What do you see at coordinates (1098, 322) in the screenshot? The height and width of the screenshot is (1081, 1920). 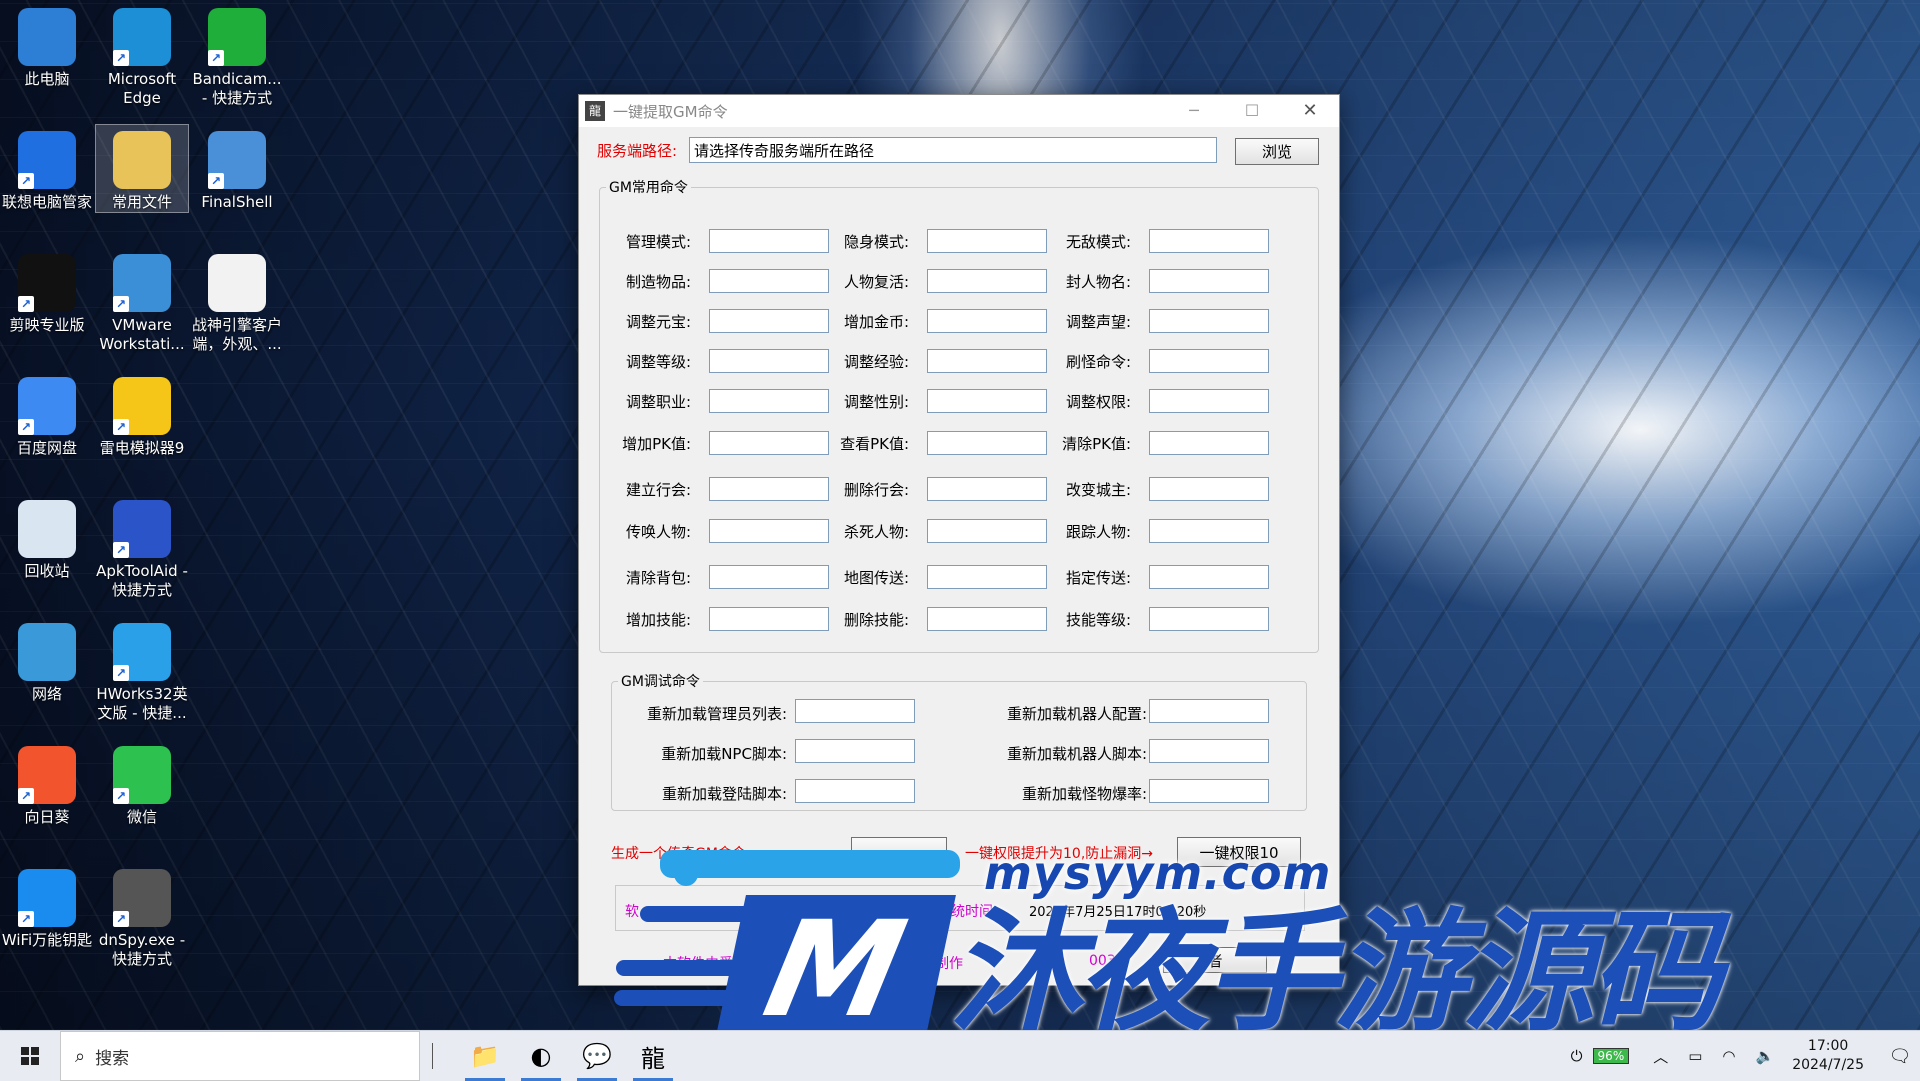 I see `command-label: 调整声望:` at bounding box center [1098, 322].